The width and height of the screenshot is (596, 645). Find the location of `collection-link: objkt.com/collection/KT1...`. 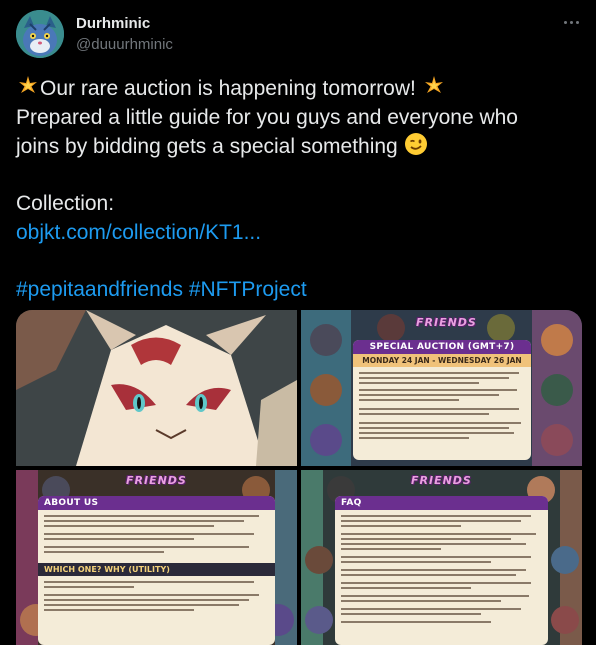

collection-link: objkt.com/collection/KT1... is located at coordinates (299, 233).